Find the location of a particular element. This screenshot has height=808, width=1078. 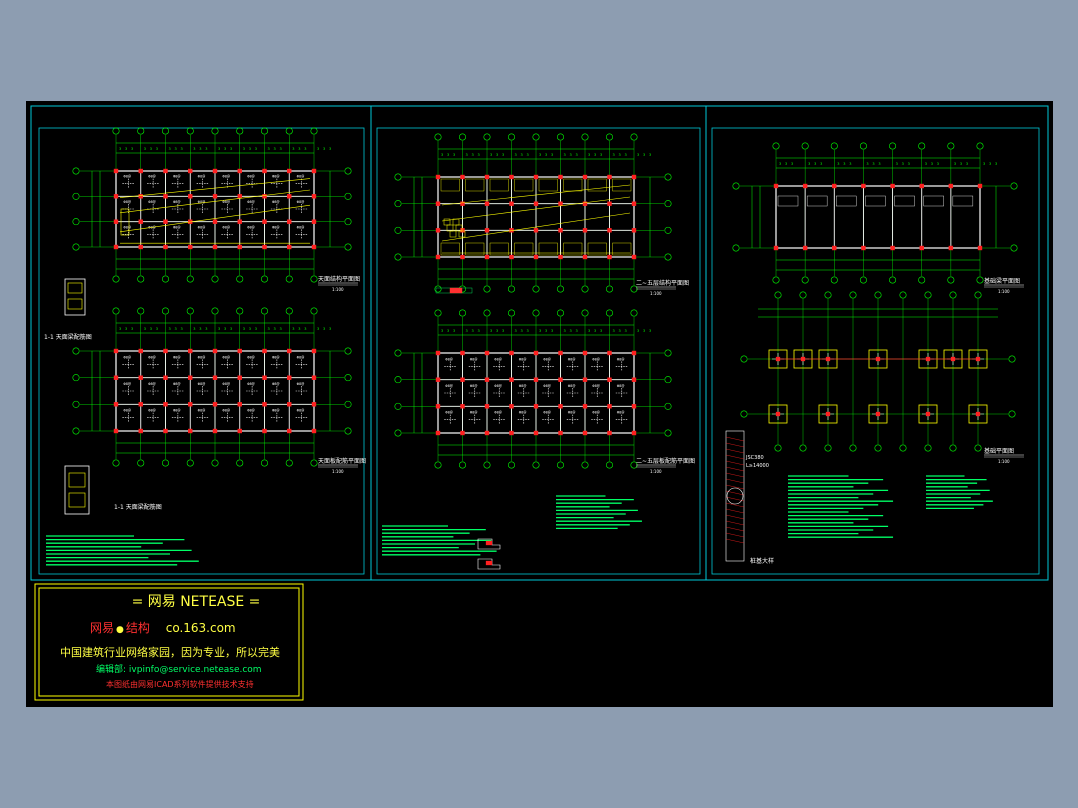

title-block-line2: 网易 ● 结构 co.163.com is located at coordinates (163, 627).